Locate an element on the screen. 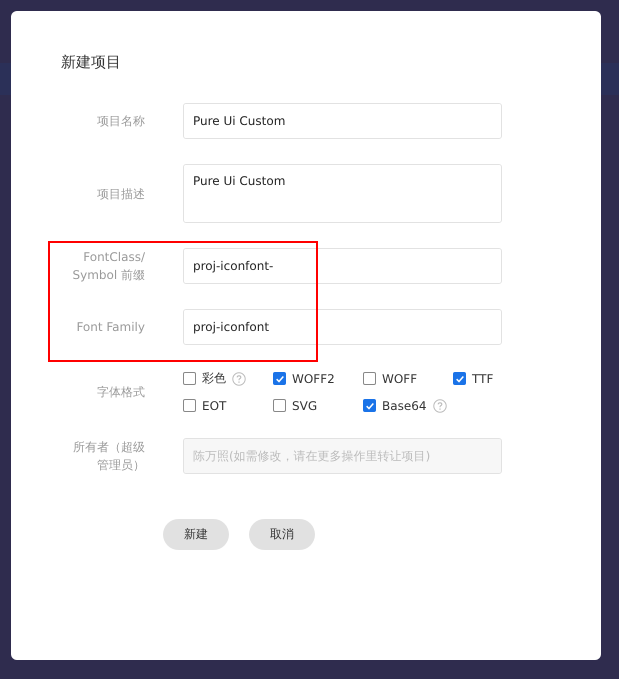 The height and width of the screenshot is (679, 619). dialog-title: 新建项目 is located at coordinates (91, 62).